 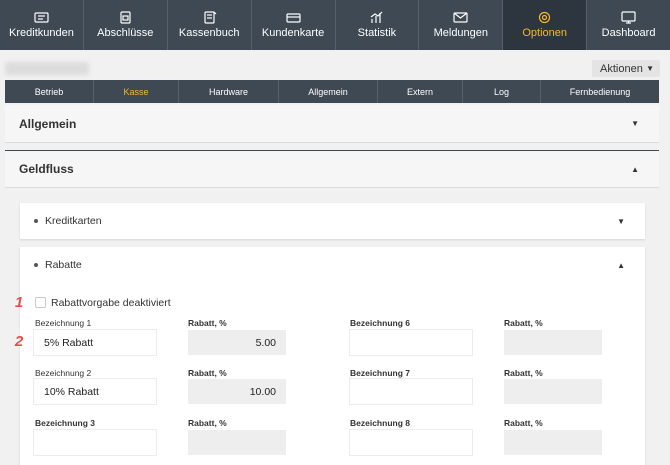 What do you see at coordinates (420, 91) in the screenshot?
I see `tab-extern: Extern` at bounding box center [420, 91].